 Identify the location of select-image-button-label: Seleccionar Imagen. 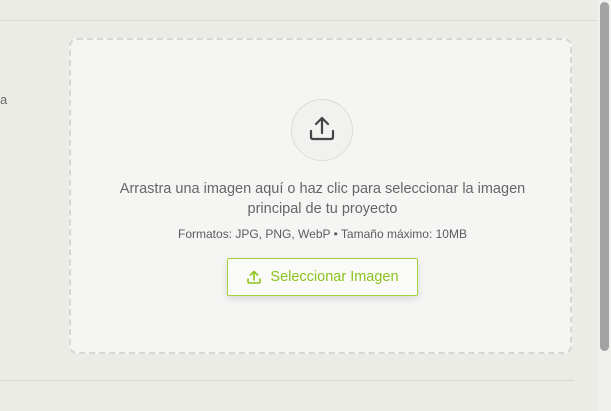
(334, 277).